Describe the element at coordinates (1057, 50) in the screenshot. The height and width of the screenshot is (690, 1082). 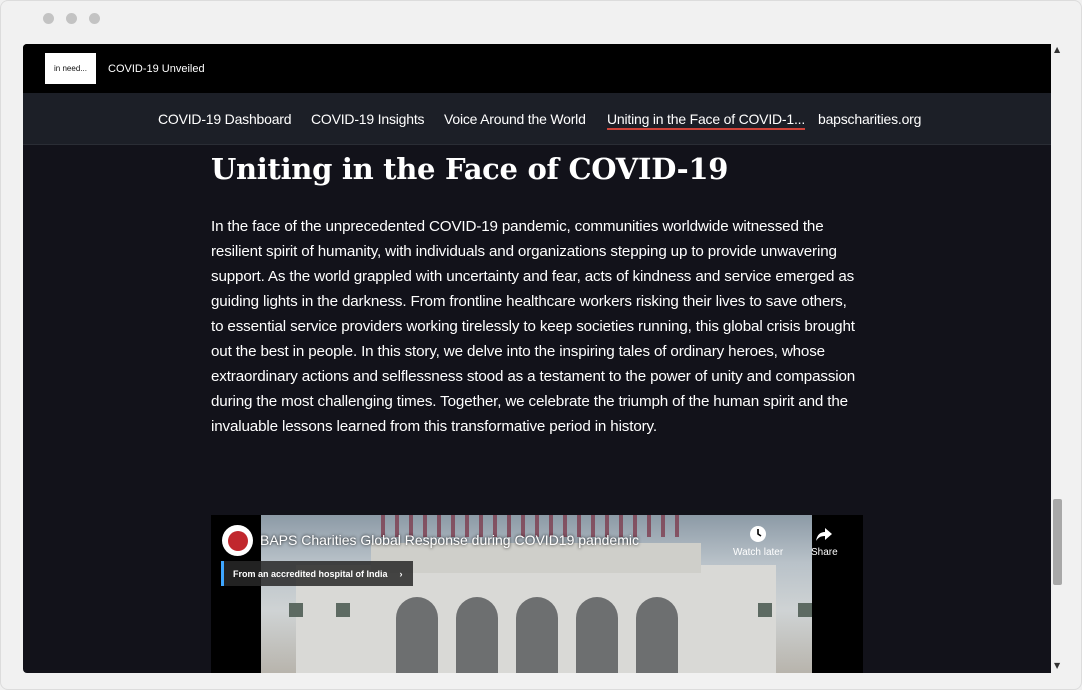
I see `scroll-up-arrow-icon: ▲` at that location.